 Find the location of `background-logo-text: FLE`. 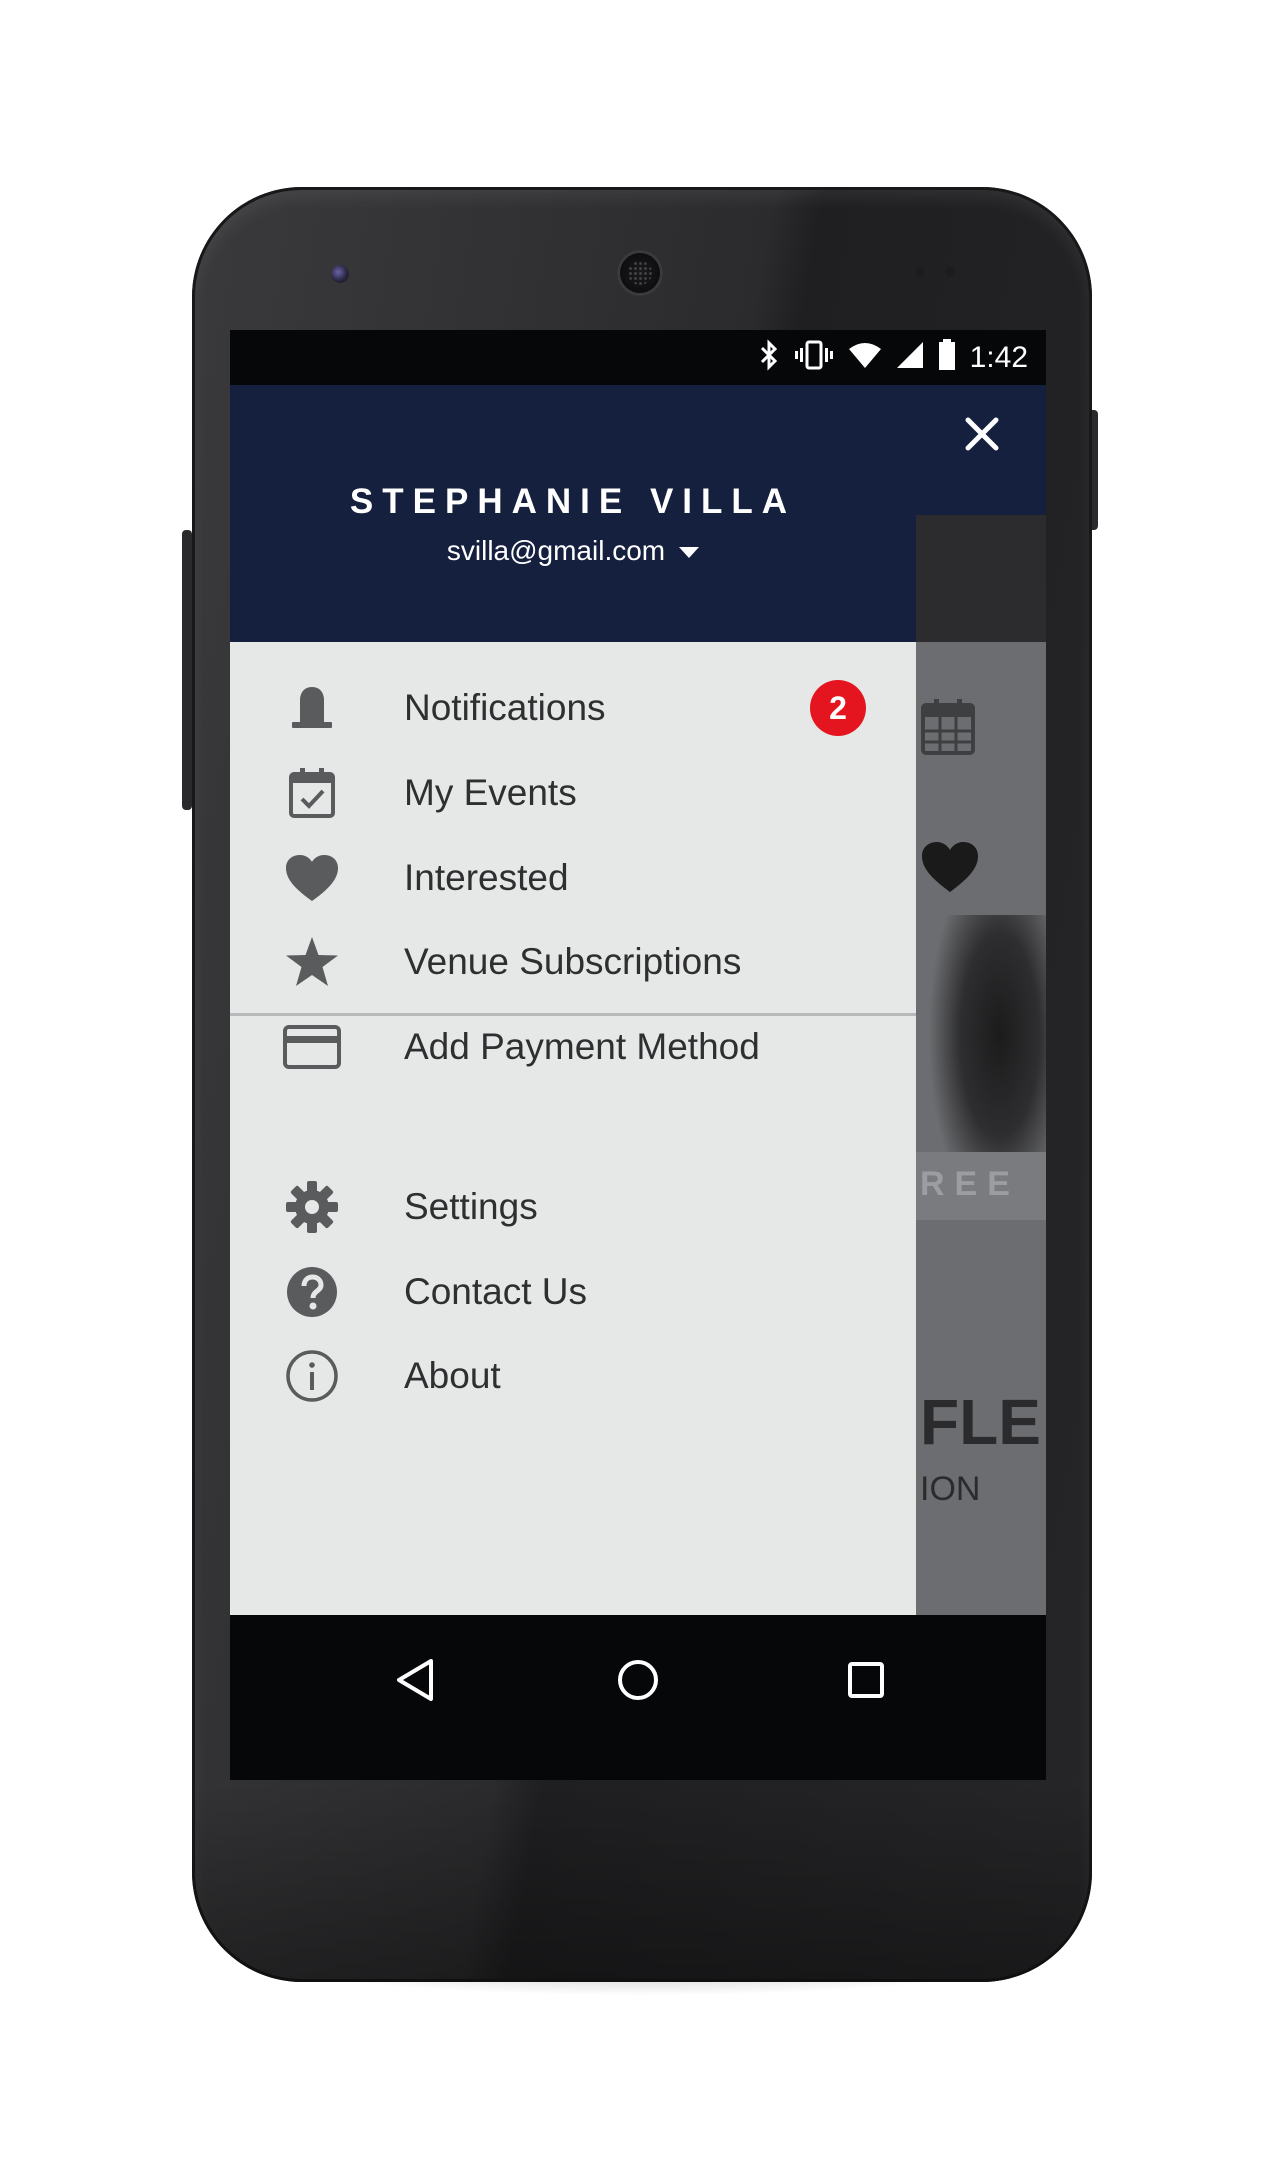

background-logo-text: FLE is located at coordinates (980, 1422).